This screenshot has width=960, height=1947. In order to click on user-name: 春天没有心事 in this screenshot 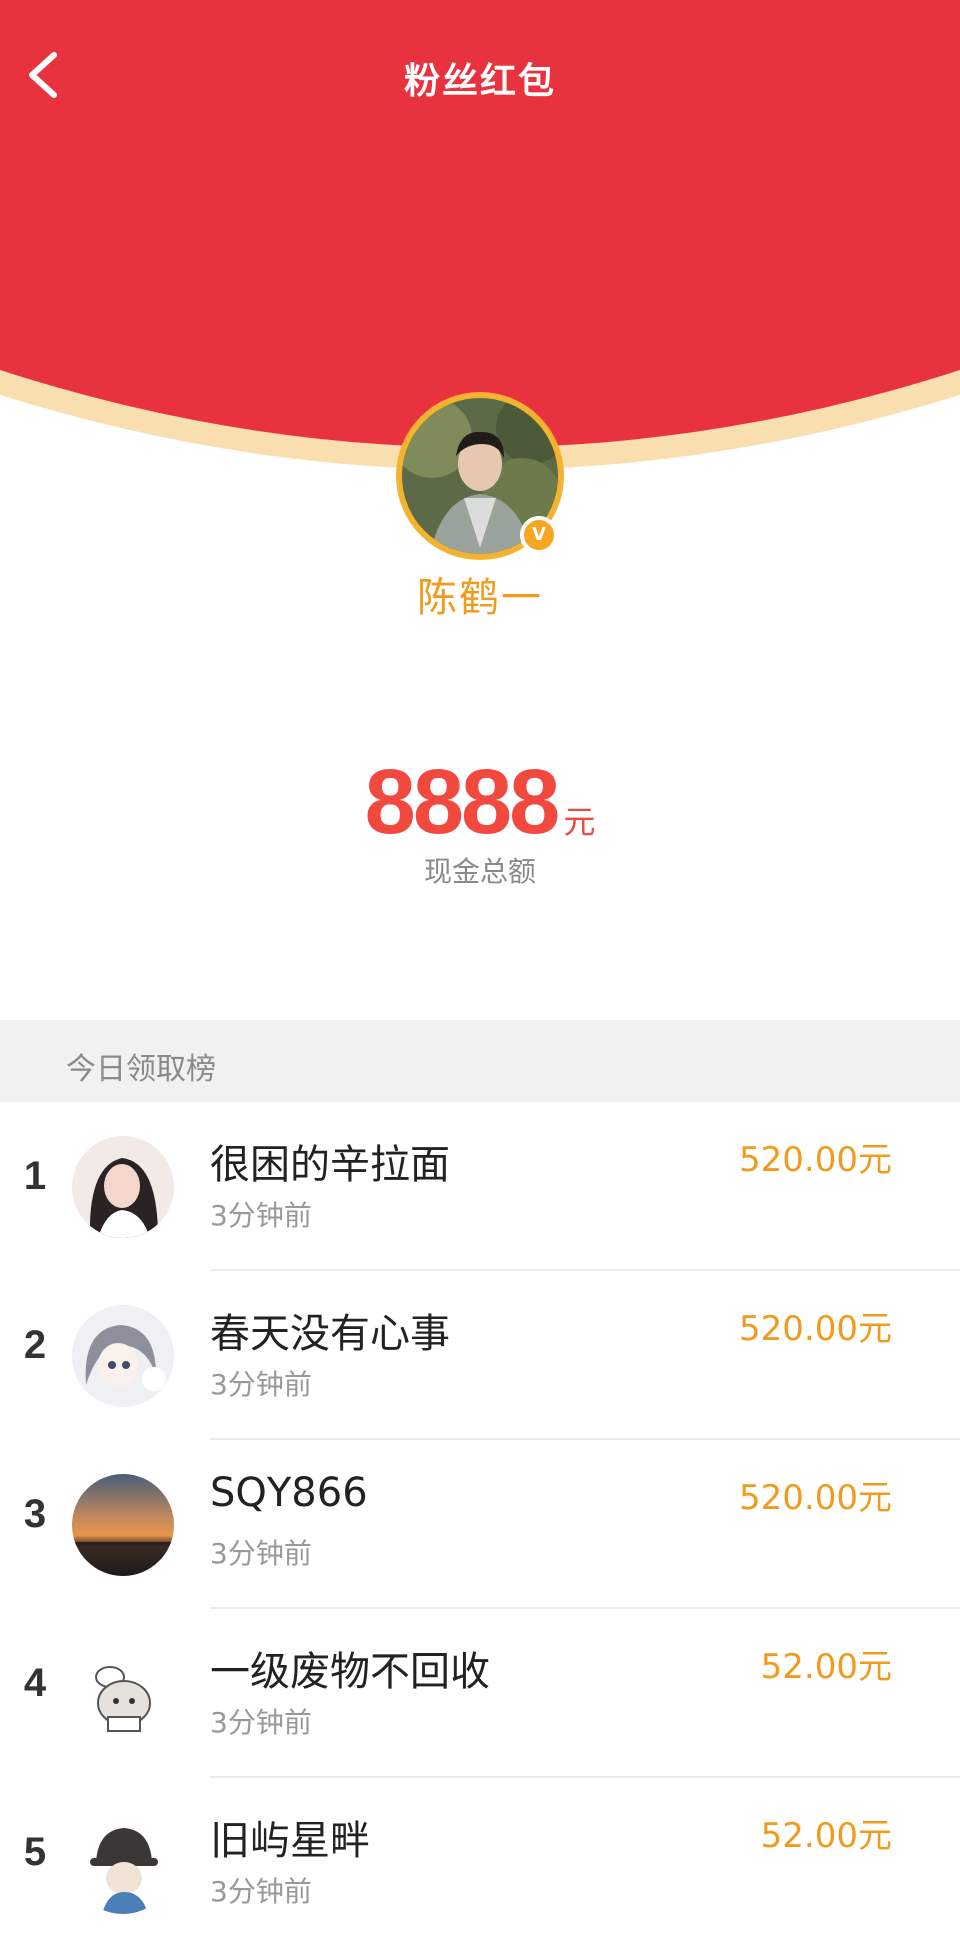, I will do `click(330, 1334)`.